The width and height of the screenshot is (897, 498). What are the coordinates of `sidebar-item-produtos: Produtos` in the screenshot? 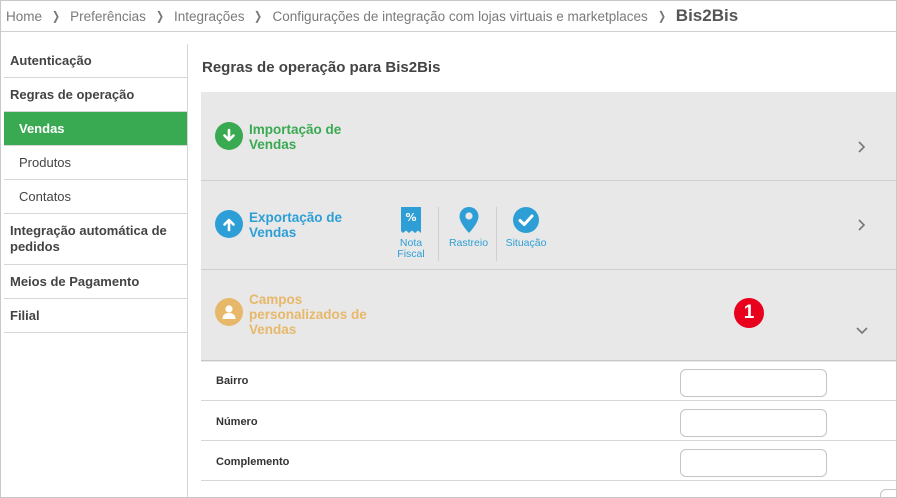 It's located at (95, 163).